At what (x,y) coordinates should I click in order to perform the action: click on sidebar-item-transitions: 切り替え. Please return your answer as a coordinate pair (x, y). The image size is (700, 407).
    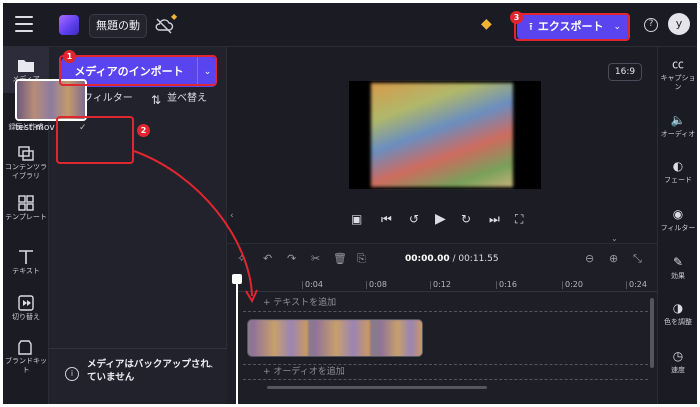
    Looking at the image, I should click on (26, 308).